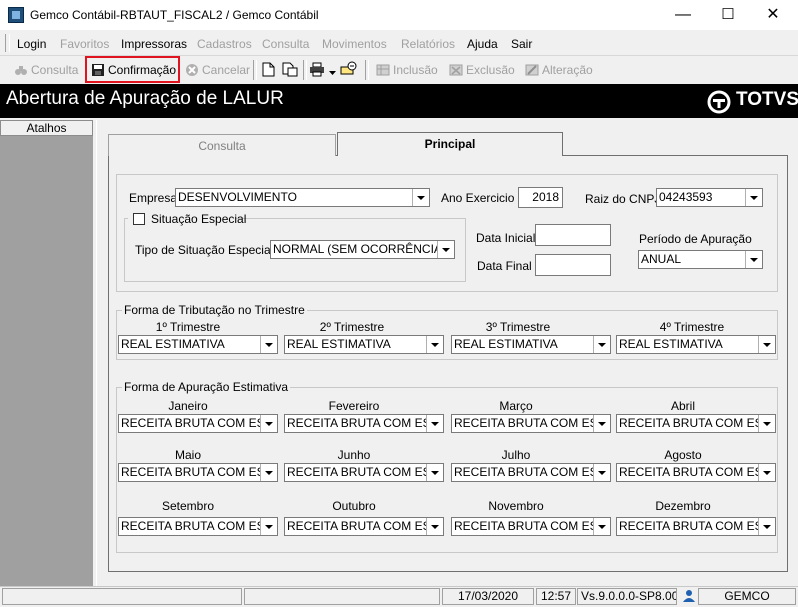 Image resolution: width=798 pixels, height=607 pixels. What do you see at coordinates (689, 596) in the screenshot?
I see `user-network-icon` at bounding box center [689, 596].